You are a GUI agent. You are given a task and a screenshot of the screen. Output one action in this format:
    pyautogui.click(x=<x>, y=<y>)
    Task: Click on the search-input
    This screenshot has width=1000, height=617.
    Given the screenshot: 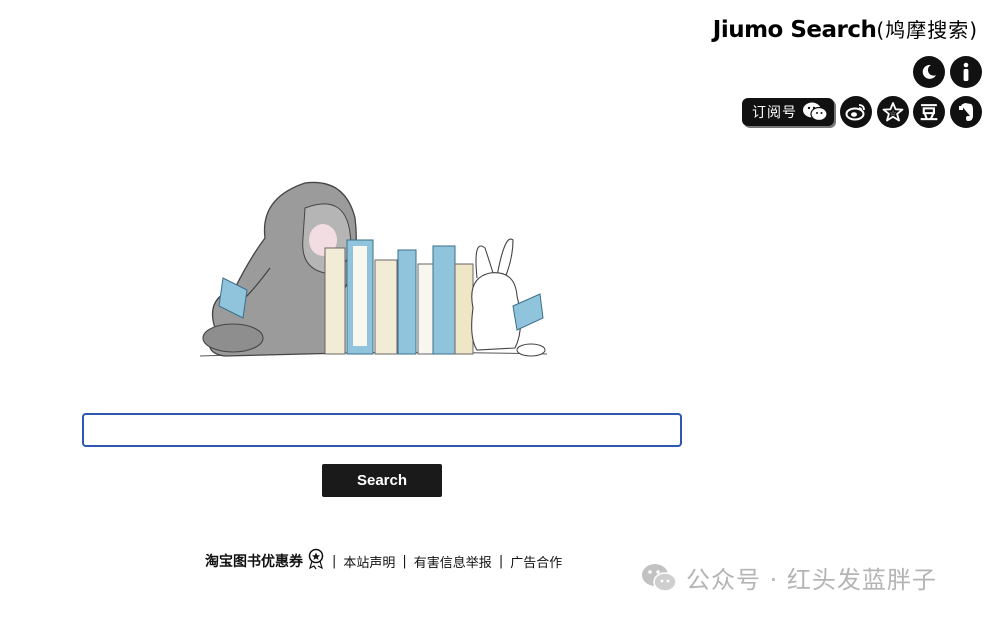 What is the action you would take?
    pyautogui.click(x=382, y=430)
    